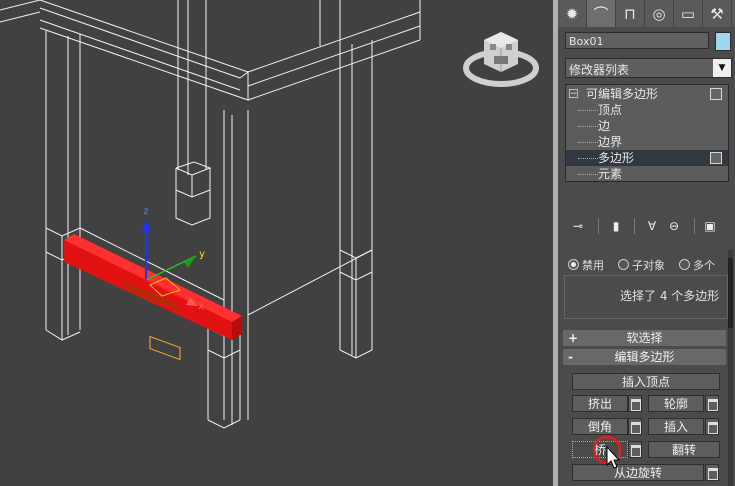 The height and width of the screenshot is (486, 735). I want to click on display-tab: ▭, so click(688, 13).